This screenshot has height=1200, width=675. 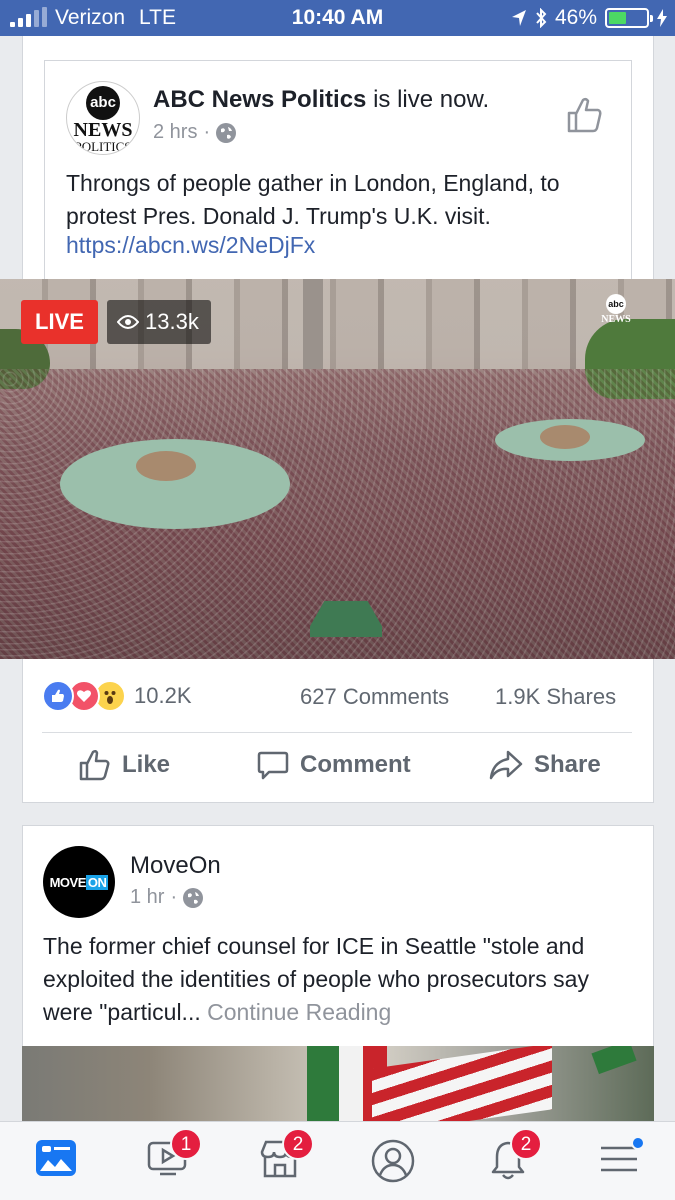 I want to click on tab-watch: 1, so click(x=174, y=1157).